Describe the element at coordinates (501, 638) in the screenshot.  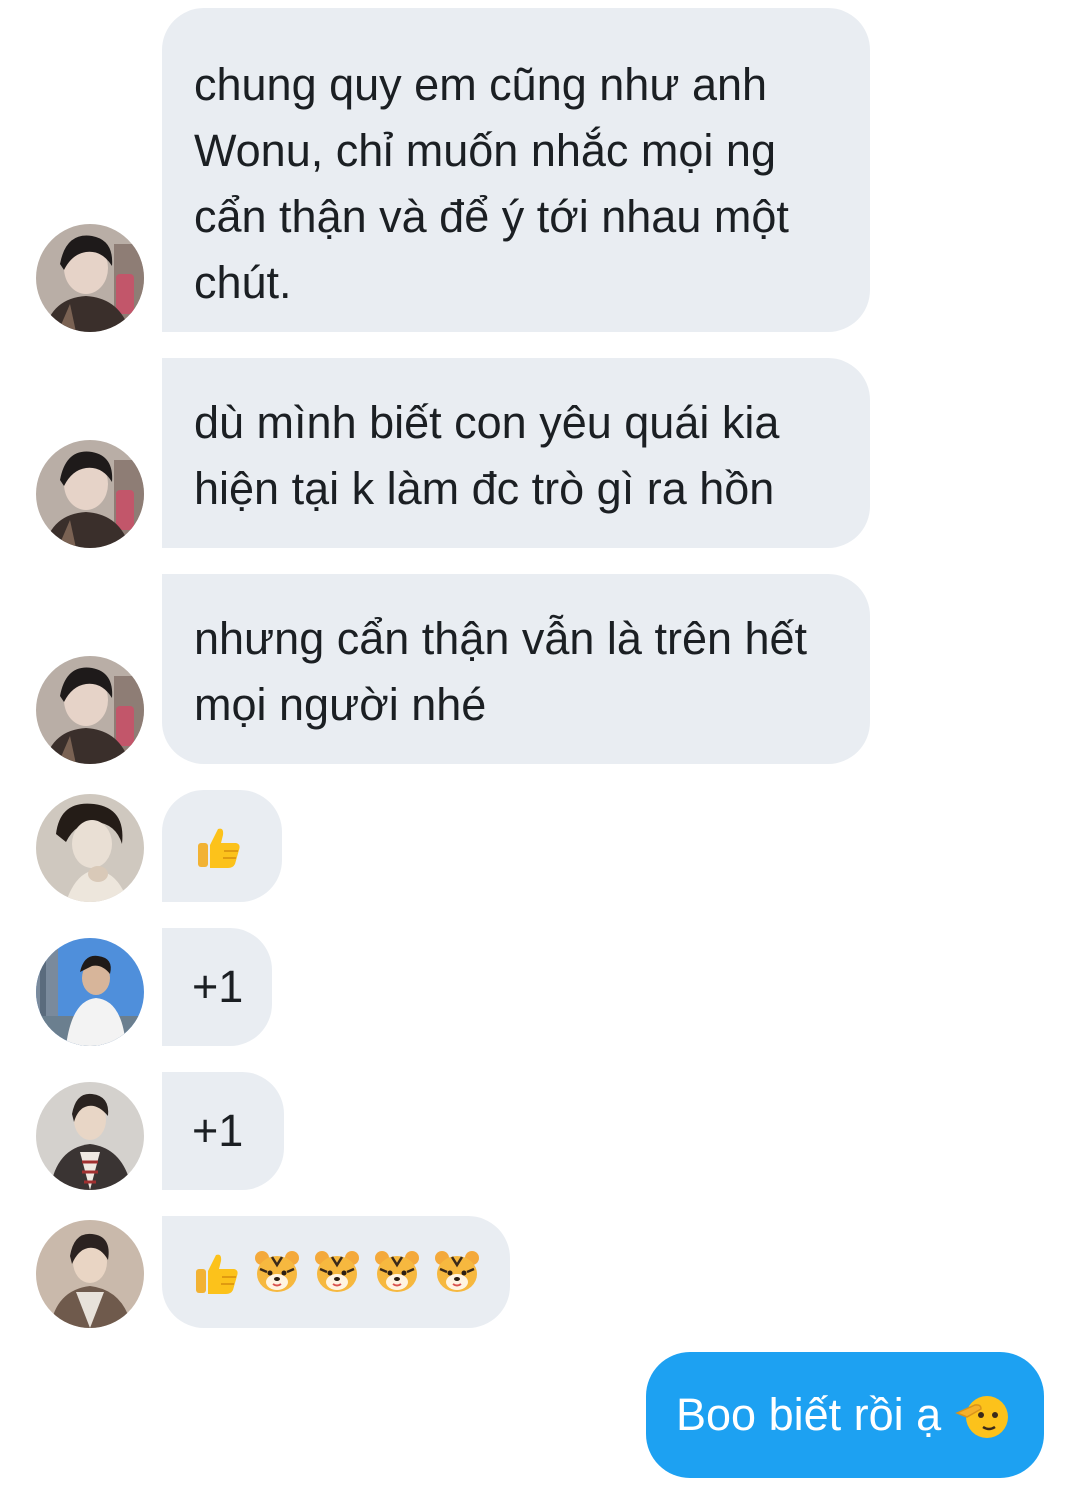
I see `message-text-line: nhưng cẩn thận vẫn là trên hết` at that location.